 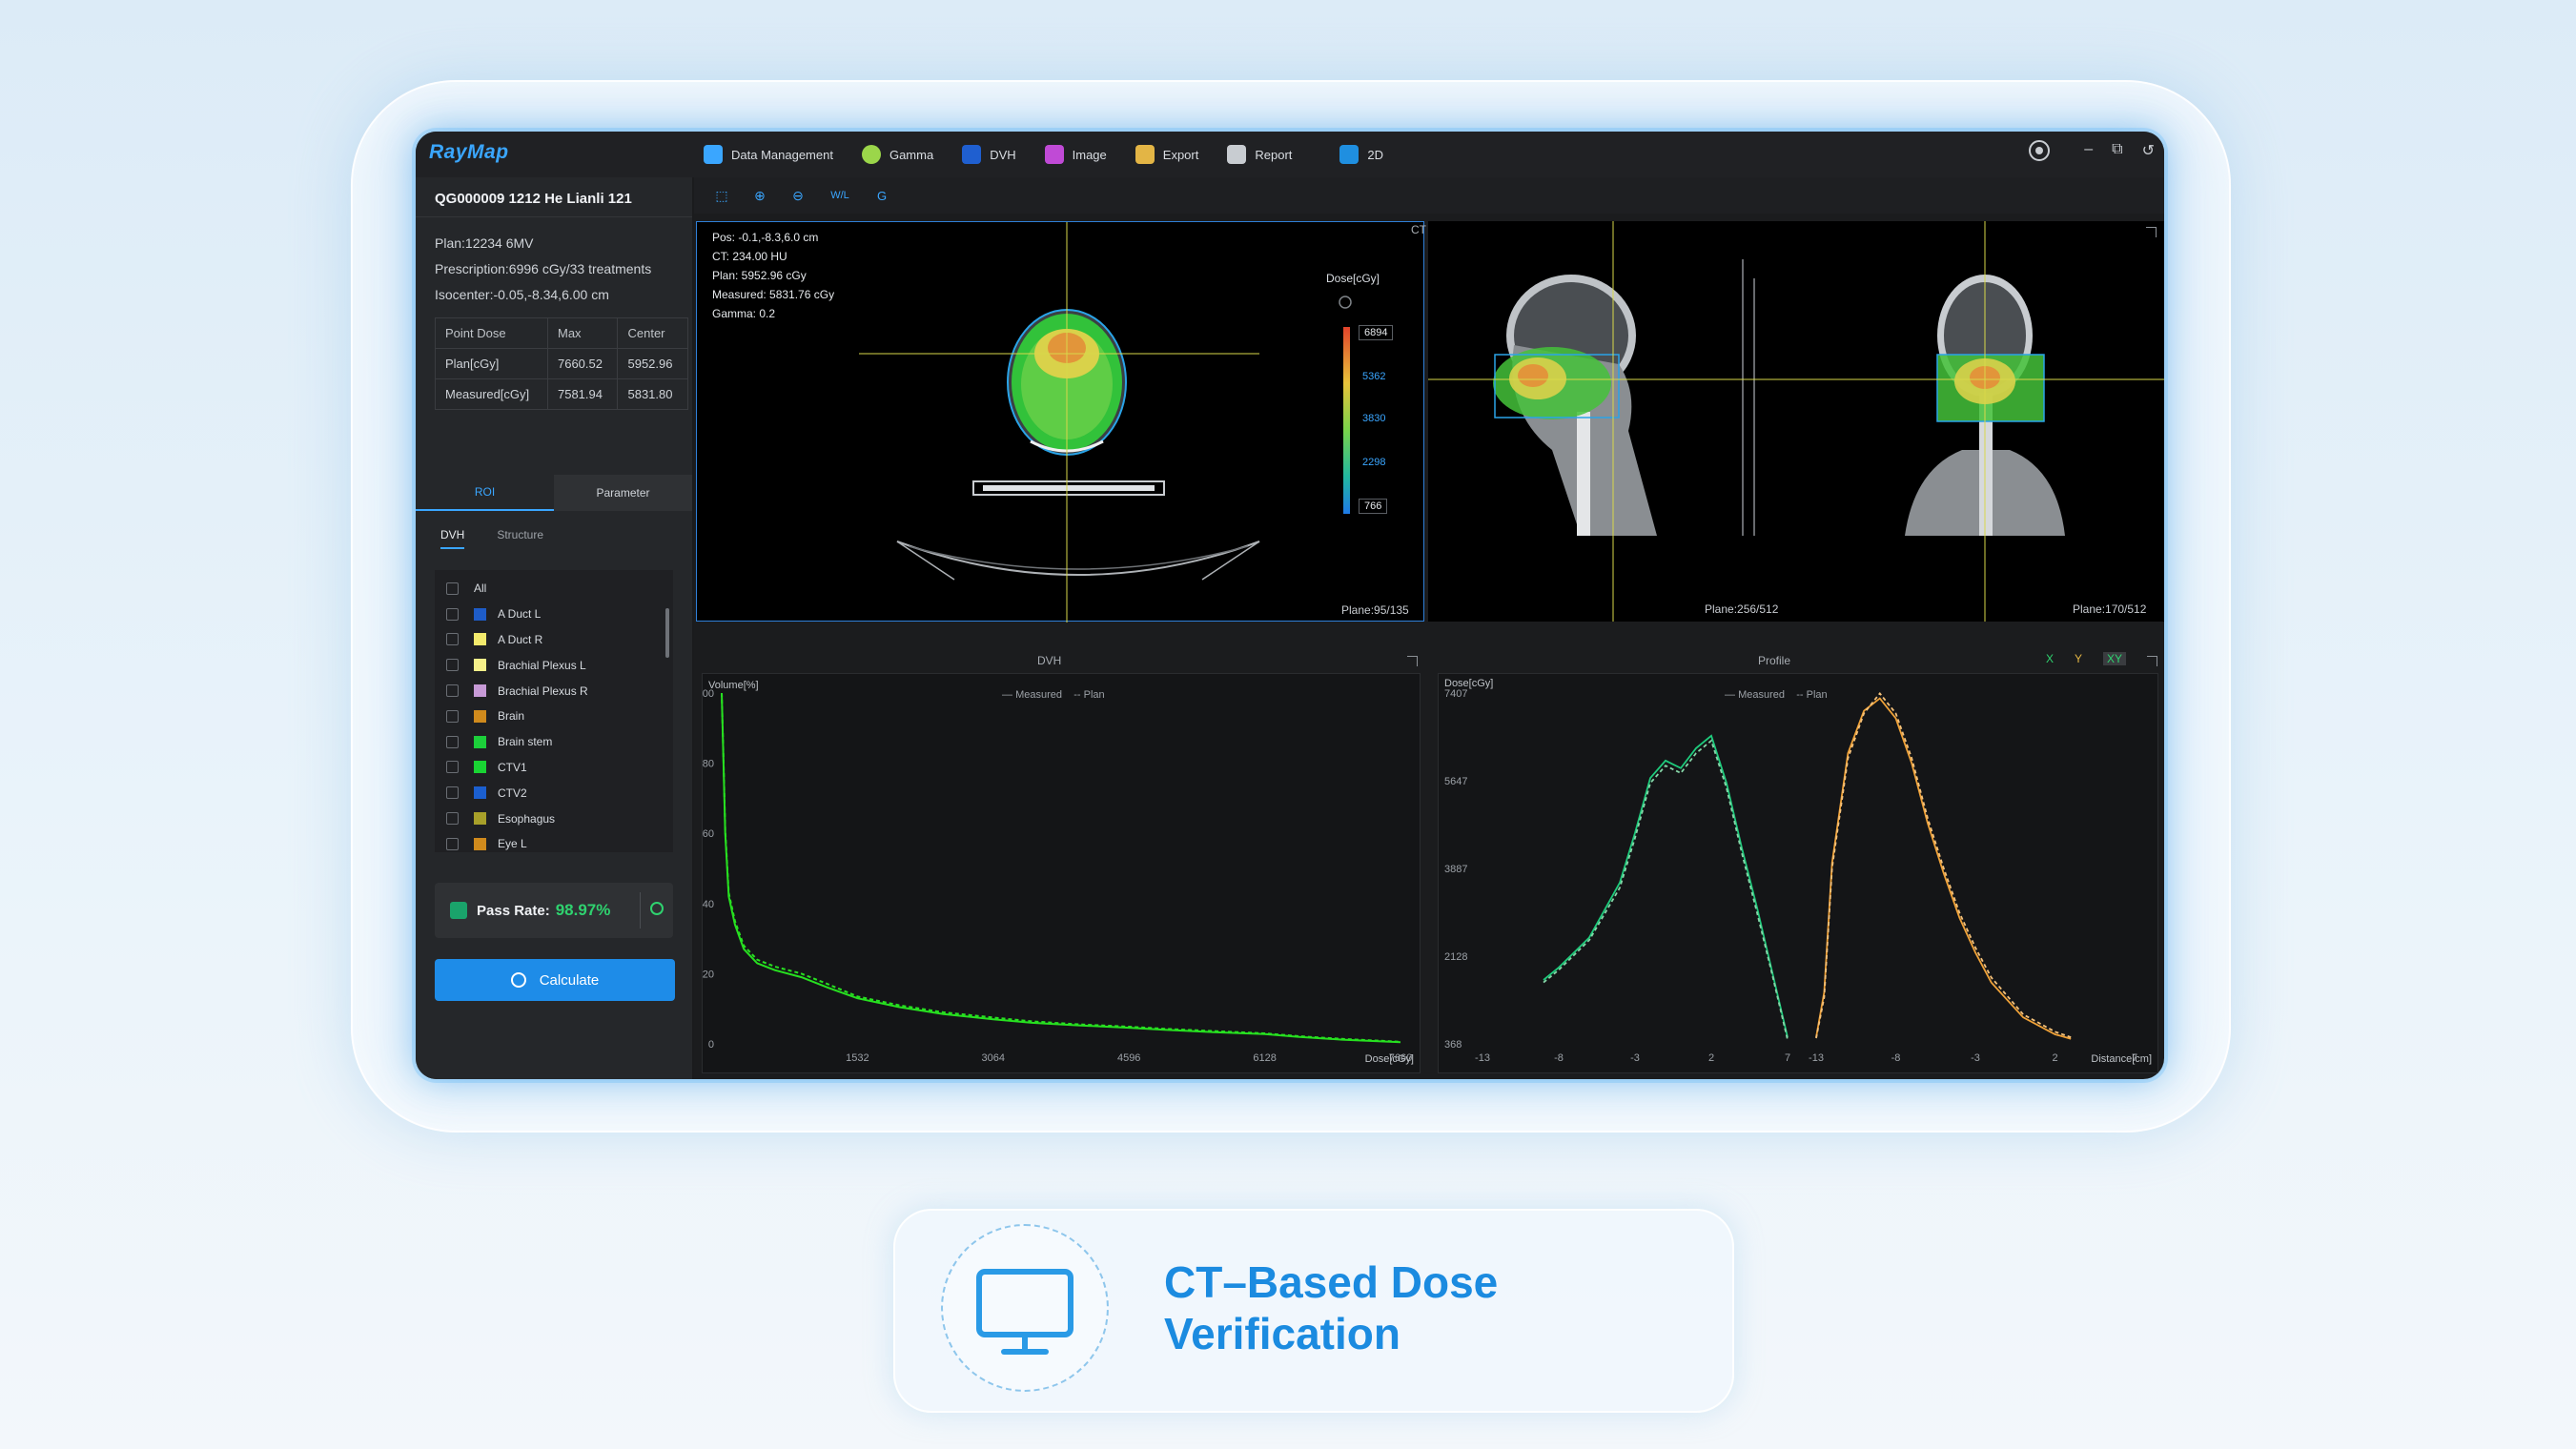 I want to click on roi-label: Eye L, so click(x=512, y=844).